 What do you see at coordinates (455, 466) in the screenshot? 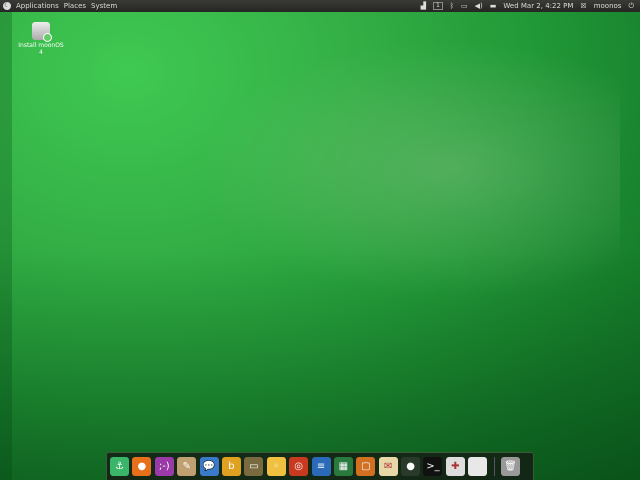
I see `dock-settings-icon: ✚` at bounding box center [455, 466].